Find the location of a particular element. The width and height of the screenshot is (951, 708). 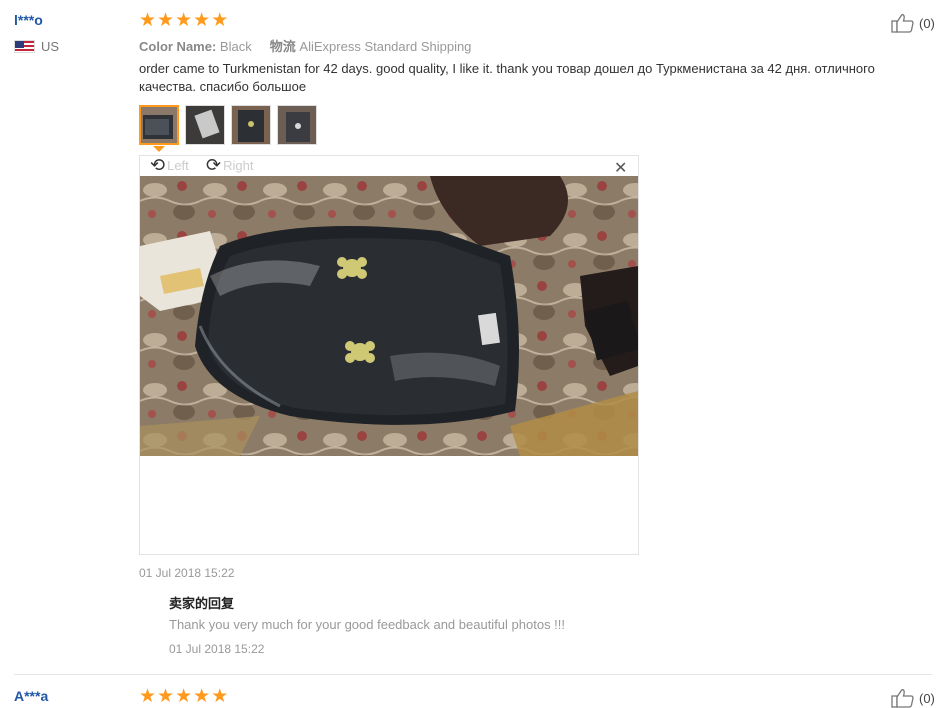

reviewer-country: US is located at coordinates (36, 46).